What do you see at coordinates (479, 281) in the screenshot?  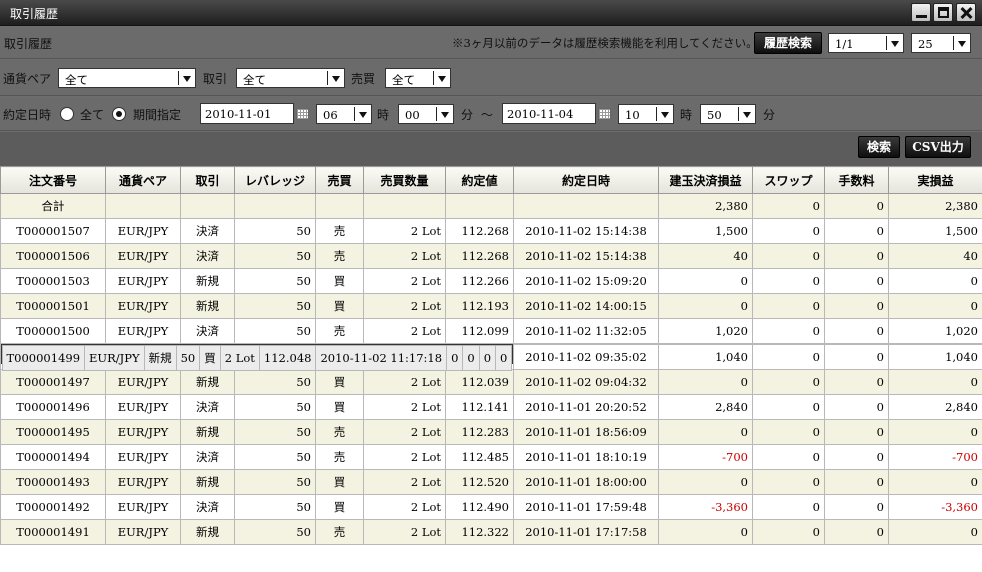 I see `table-cell: 112.266` at bounding box center [479, 281].